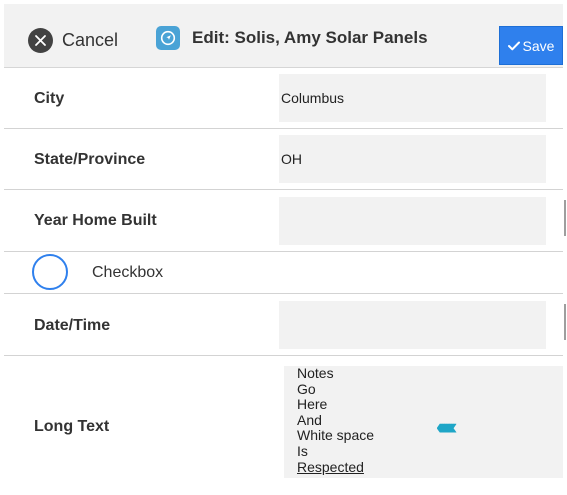 The height and width of the screenshot is (495, 567). I want to click on cancel-label: Cancel, so click(90, 39).